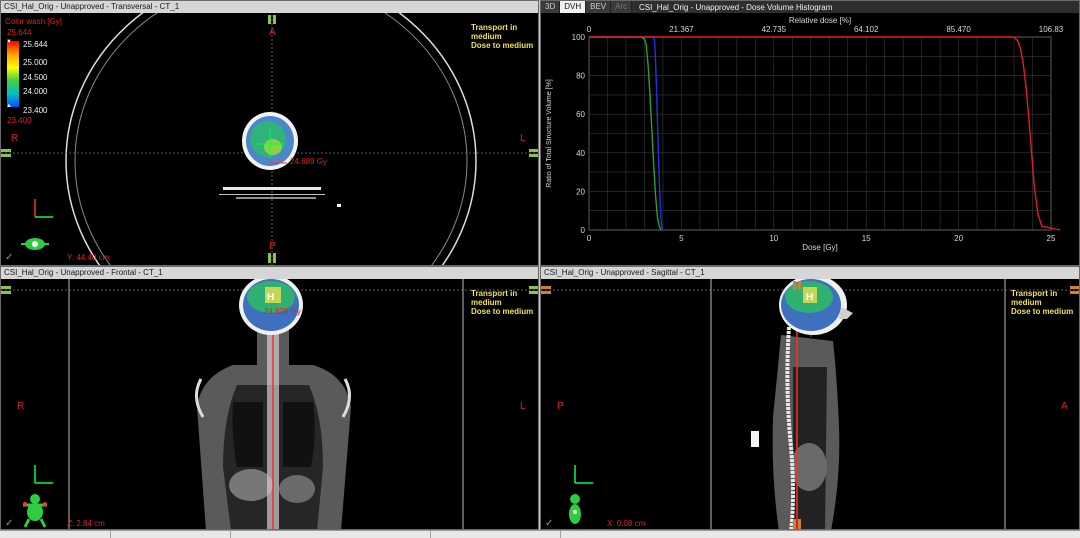 The width and height of the screenshot is (1080, 538). Describe the element at coordinates (549, 133) in the screenshot. I see `y-axis-label: Ratio of Total Structure Volume [%]` at that location.